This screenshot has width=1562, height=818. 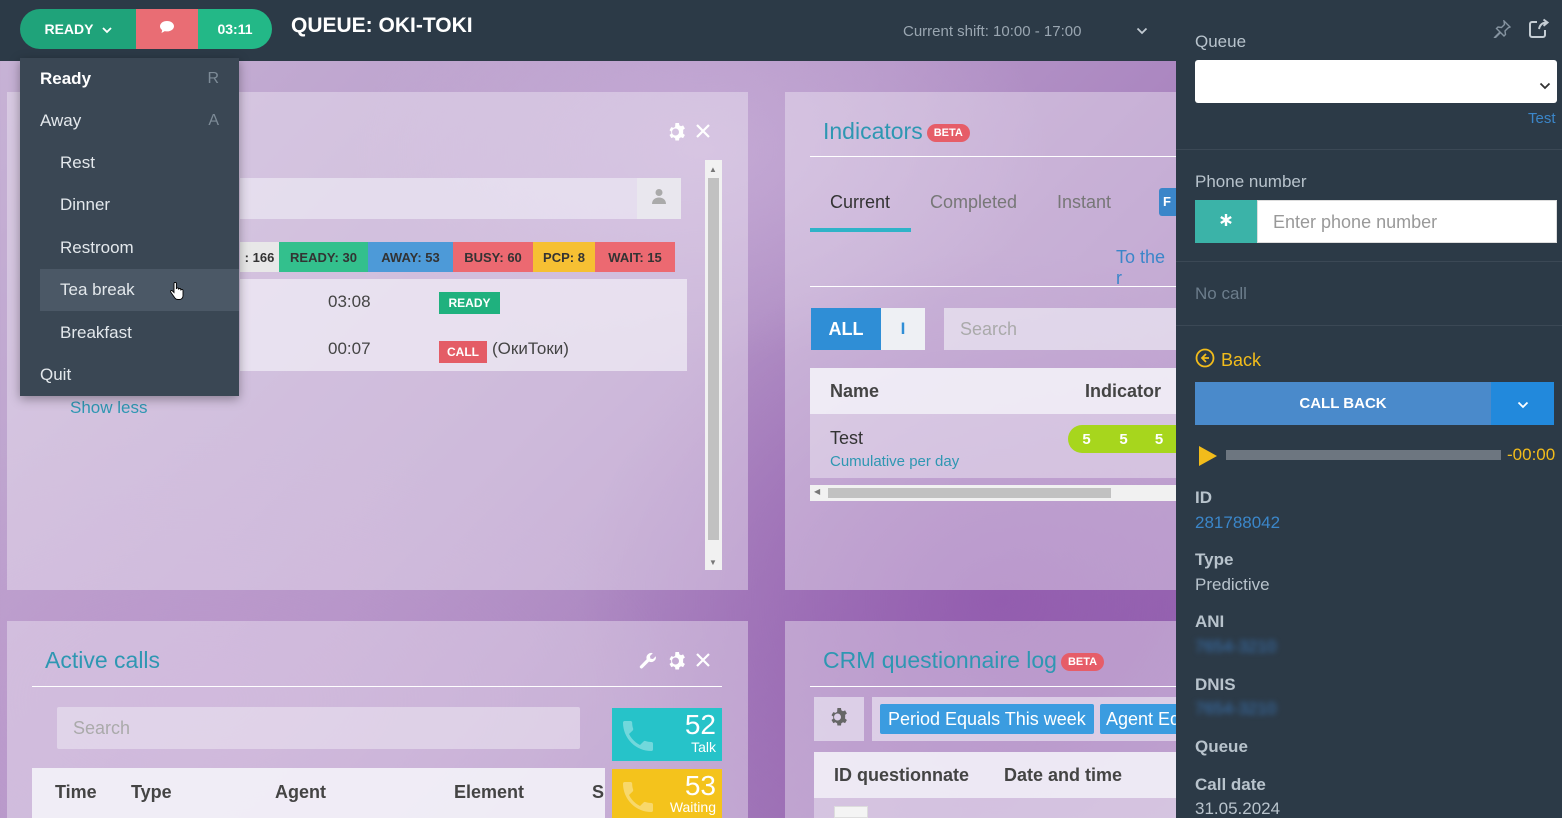 What do you see at coordinates (1542, 118) in the screenshot?
I see `queue-test-link: Test` at bounding box center [1542, 118].